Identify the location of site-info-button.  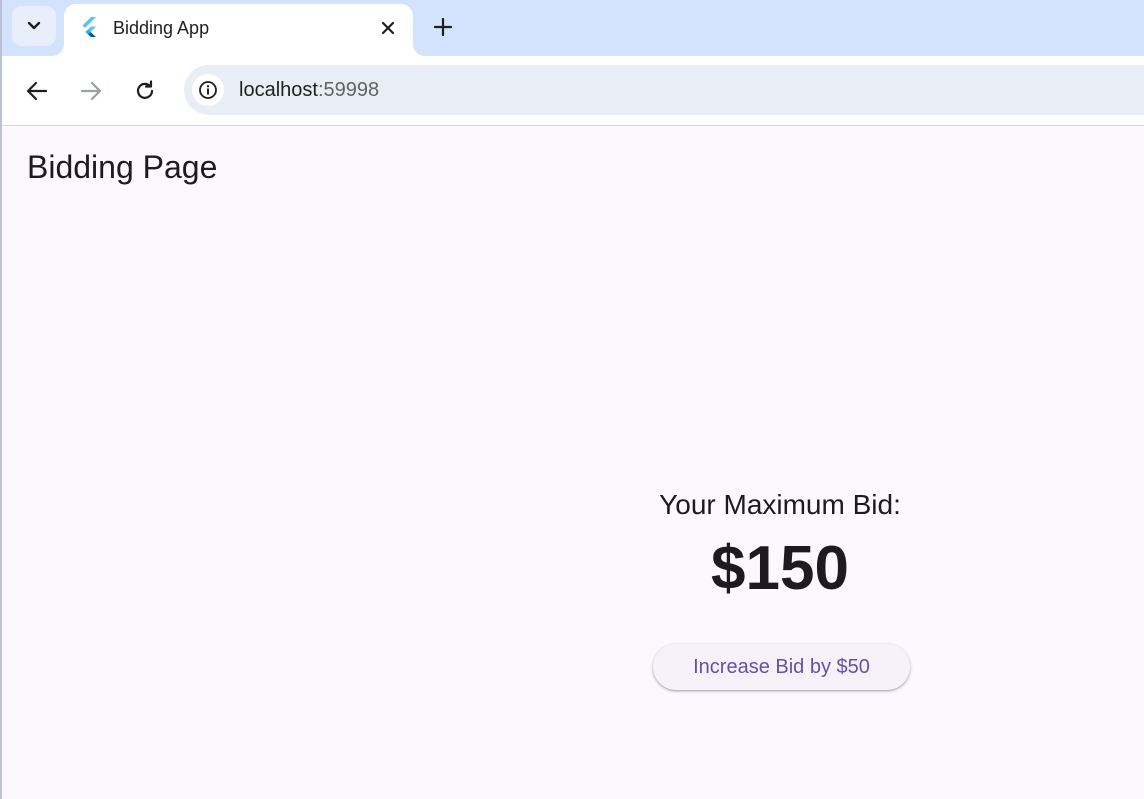
(208, 90).